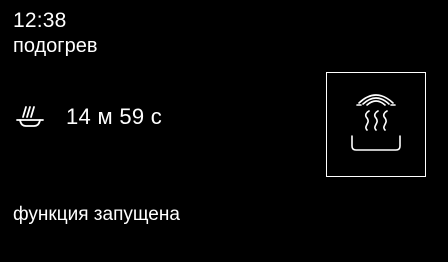 Image resolution: width=448 pixels, height=262 pixels. What do you see at coordinates (55, 46) in the screenshot?
I see `mode-title: подогрев` at bounding box center [55, 46].